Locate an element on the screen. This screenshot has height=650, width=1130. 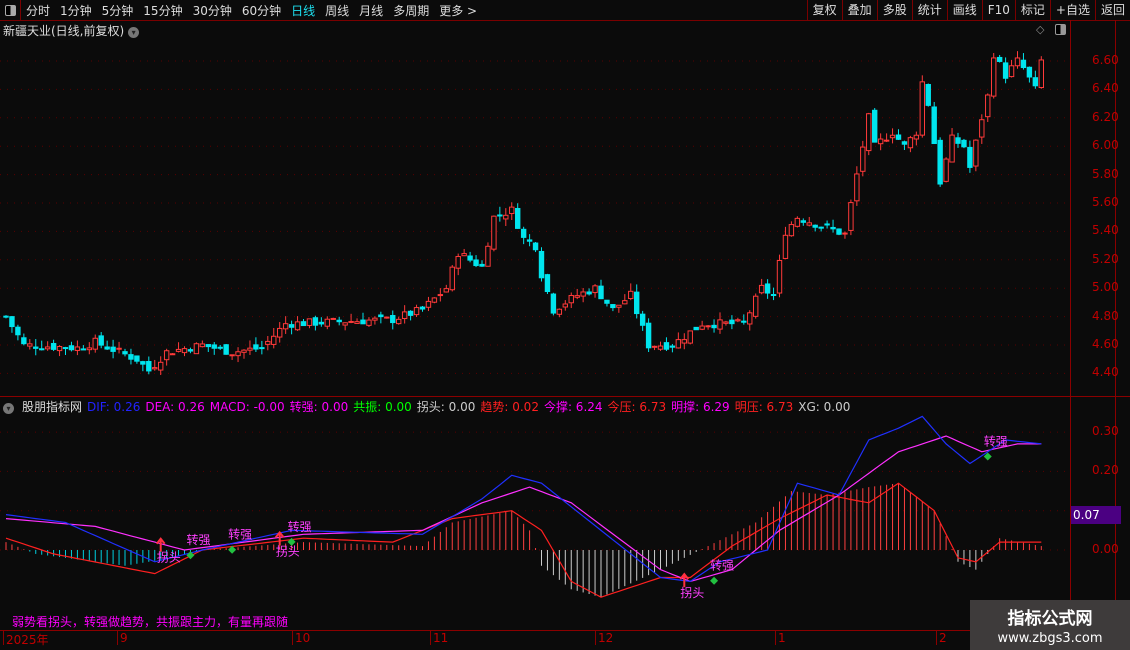
signal-label: 转强 is located at coordinates (300, 526).